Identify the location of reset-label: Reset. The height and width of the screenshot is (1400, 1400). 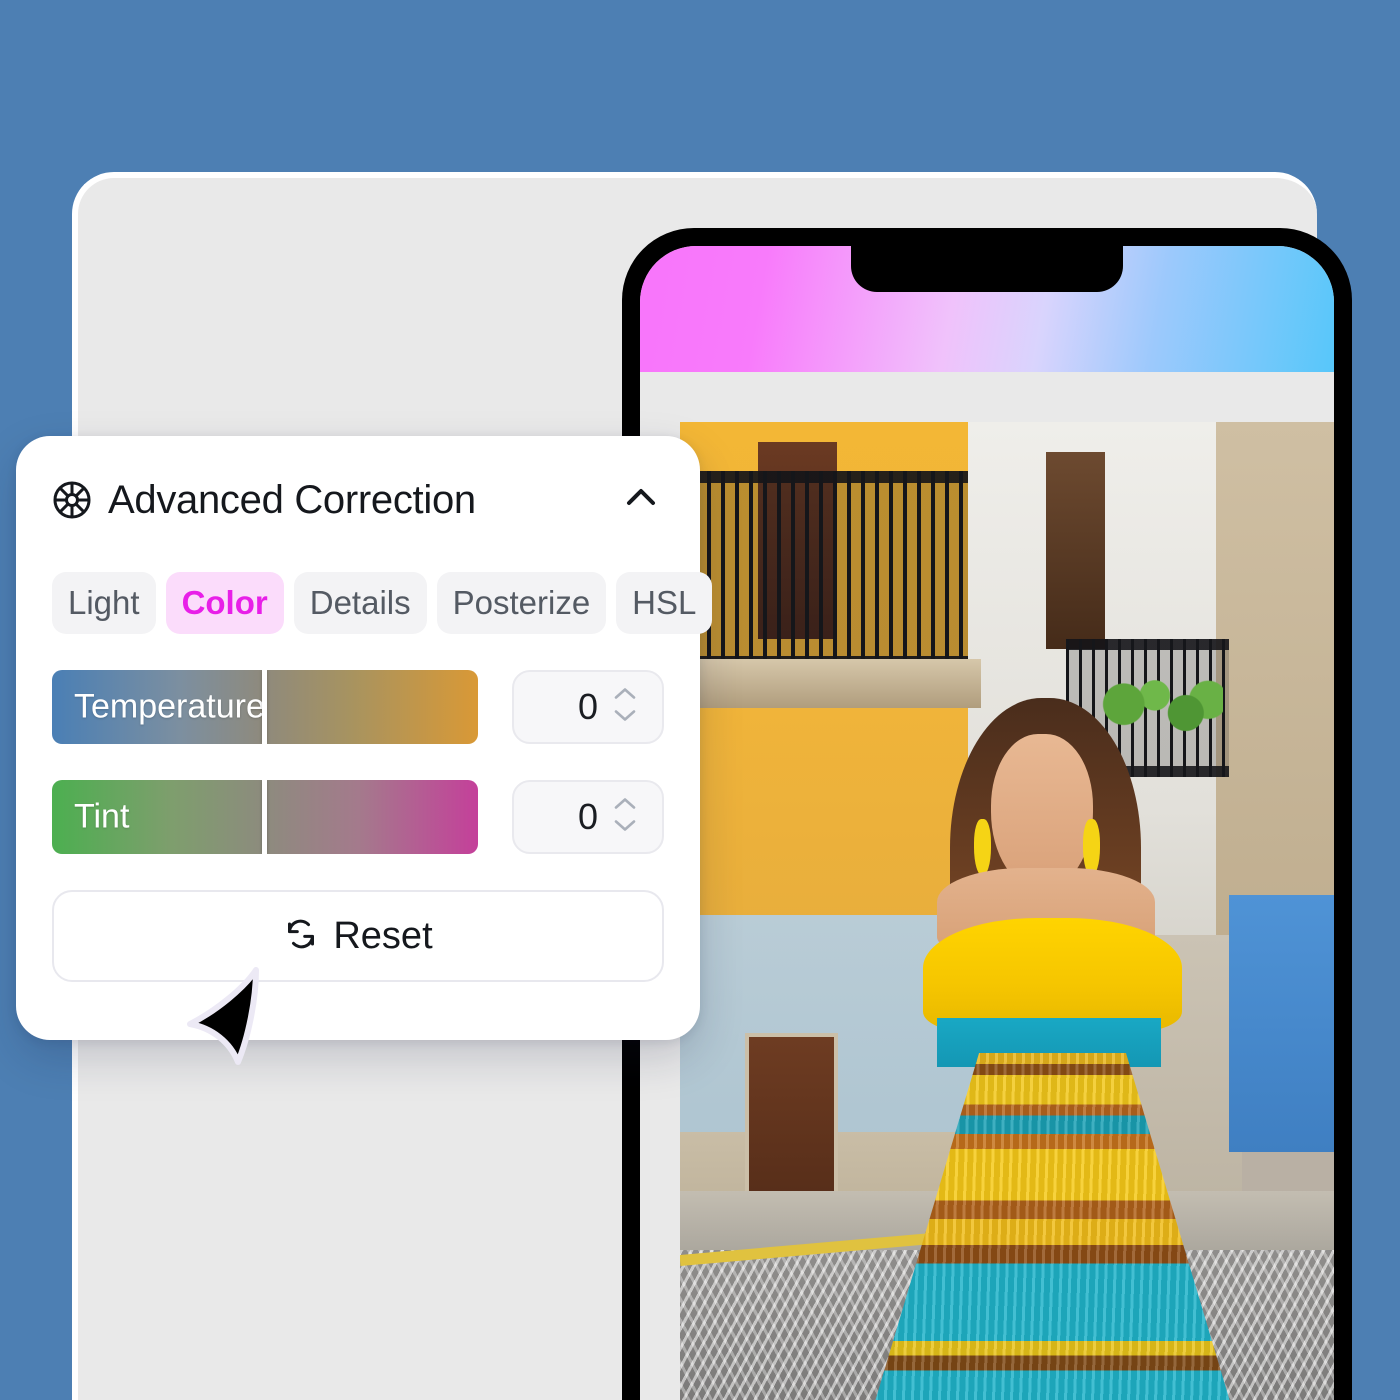
(383, 935).